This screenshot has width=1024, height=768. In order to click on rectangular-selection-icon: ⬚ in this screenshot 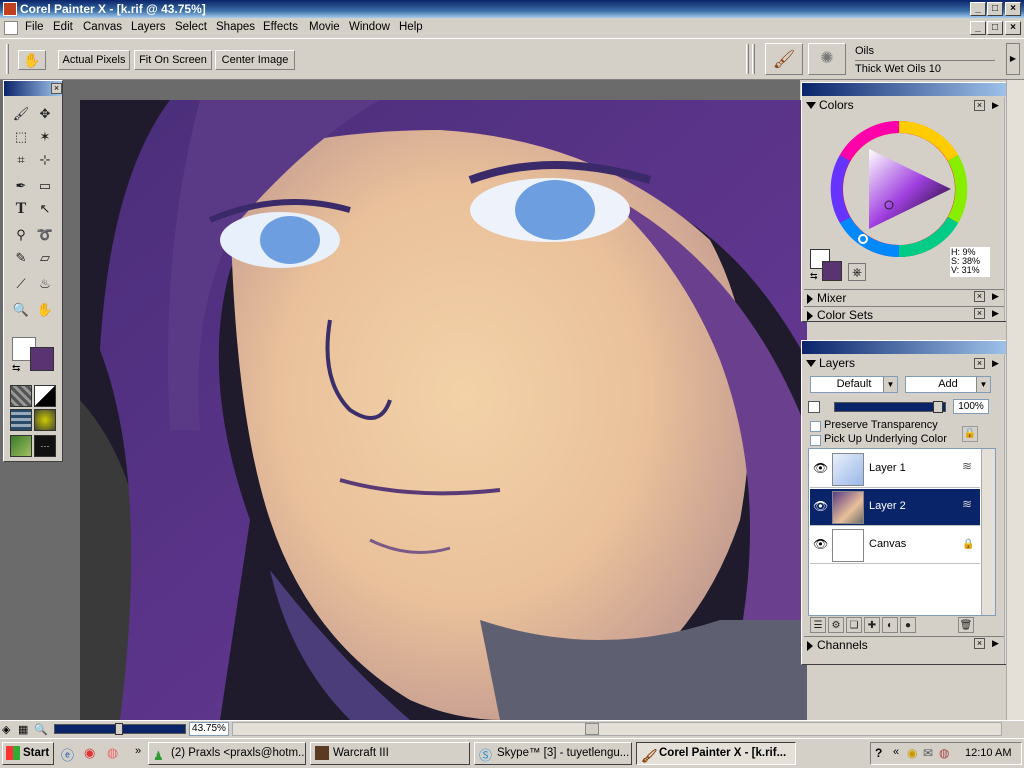, I will do `click(21, 137)`.